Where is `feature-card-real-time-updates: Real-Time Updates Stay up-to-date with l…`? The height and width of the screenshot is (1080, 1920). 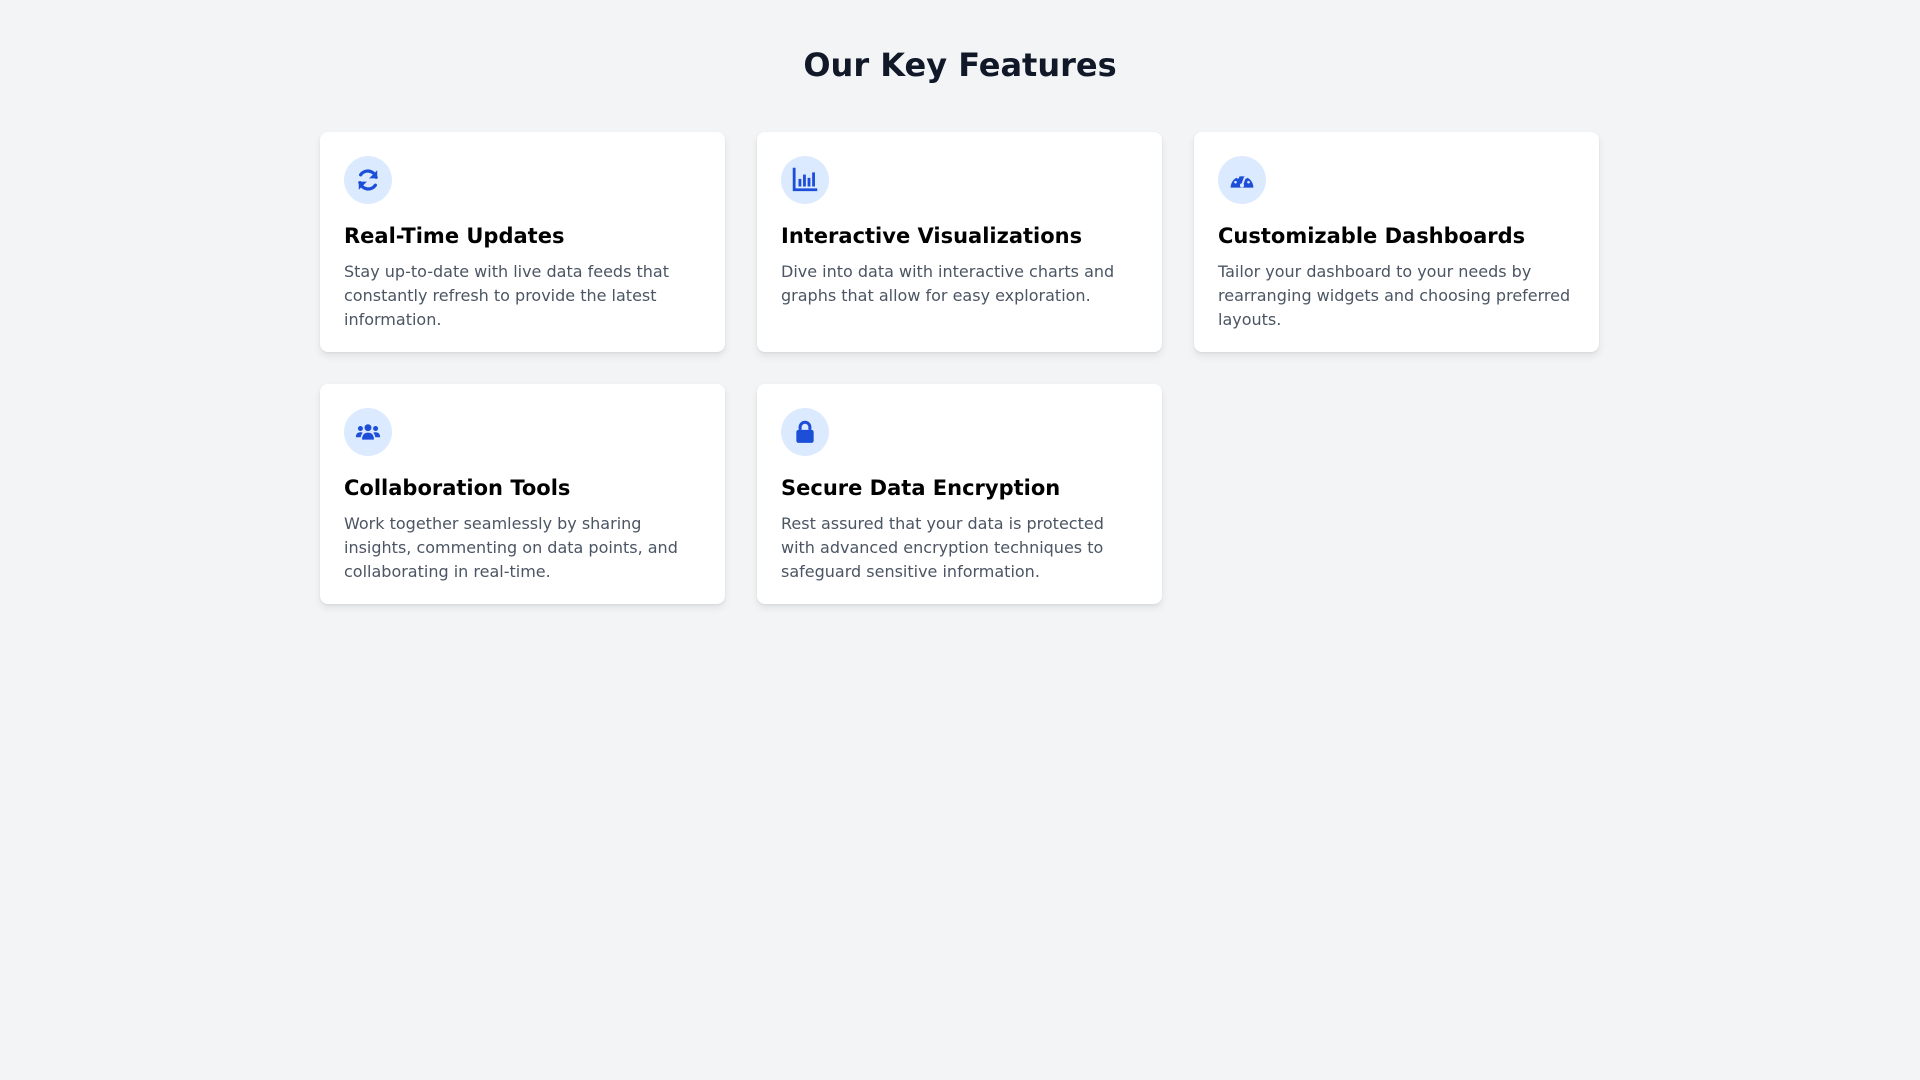 feature-card-real-time-updates: Real-Time Updates Stay up-to-date with l… is located at coordinates (522, 242).